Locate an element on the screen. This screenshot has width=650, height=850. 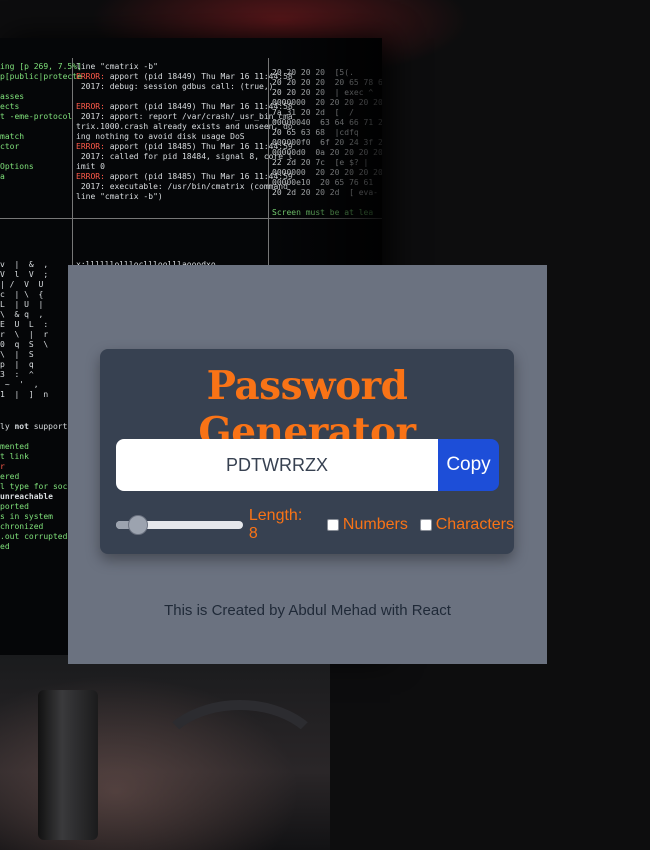
background-monitor-stand is located at coordinates (68, 765).